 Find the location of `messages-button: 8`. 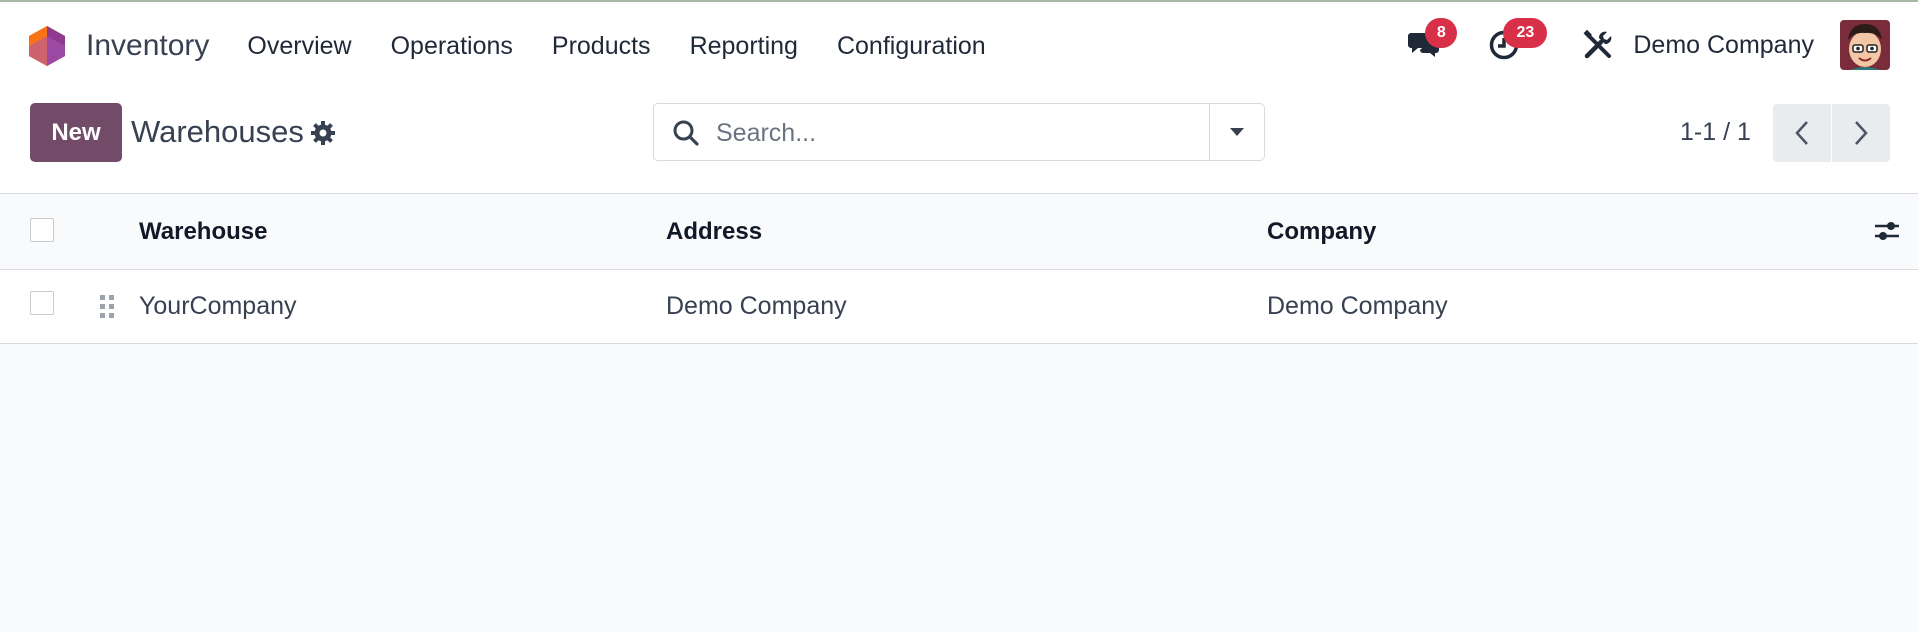

messages-button: 8 is located at coordinates (1430, 42).